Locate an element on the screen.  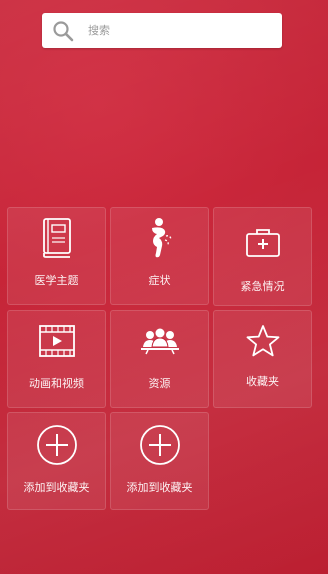
tile-animations-videos: 动画和视频 is located at coordinates (56, 359).